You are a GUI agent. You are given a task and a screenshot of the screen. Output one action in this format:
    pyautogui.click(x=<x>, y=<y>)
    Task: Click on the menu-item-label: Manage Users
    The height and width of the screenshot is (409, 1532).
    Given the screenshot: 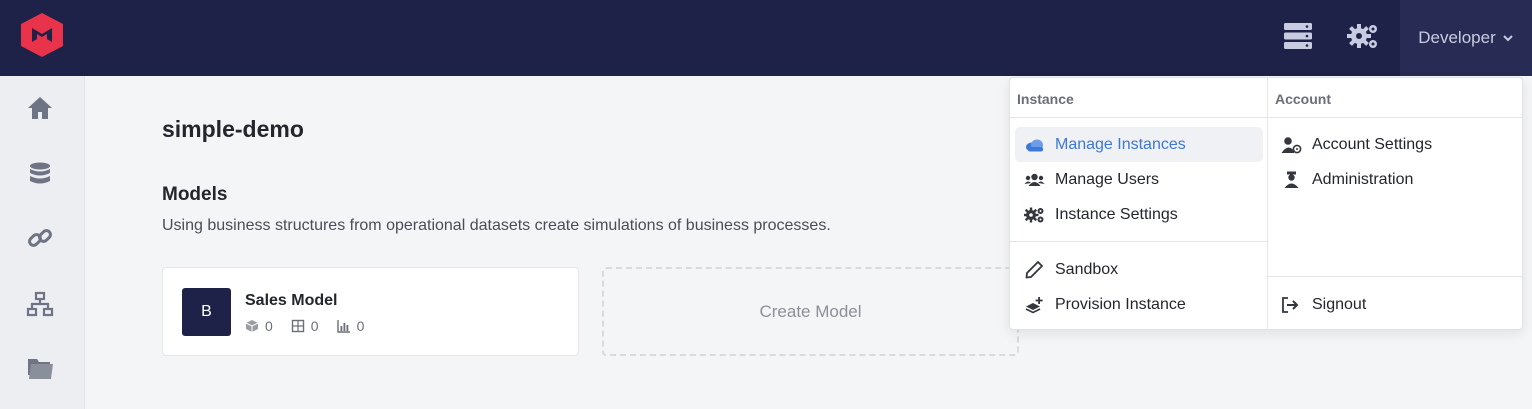 What is the action you would take?
    pyautogui.click(x=1107, y=179)
    